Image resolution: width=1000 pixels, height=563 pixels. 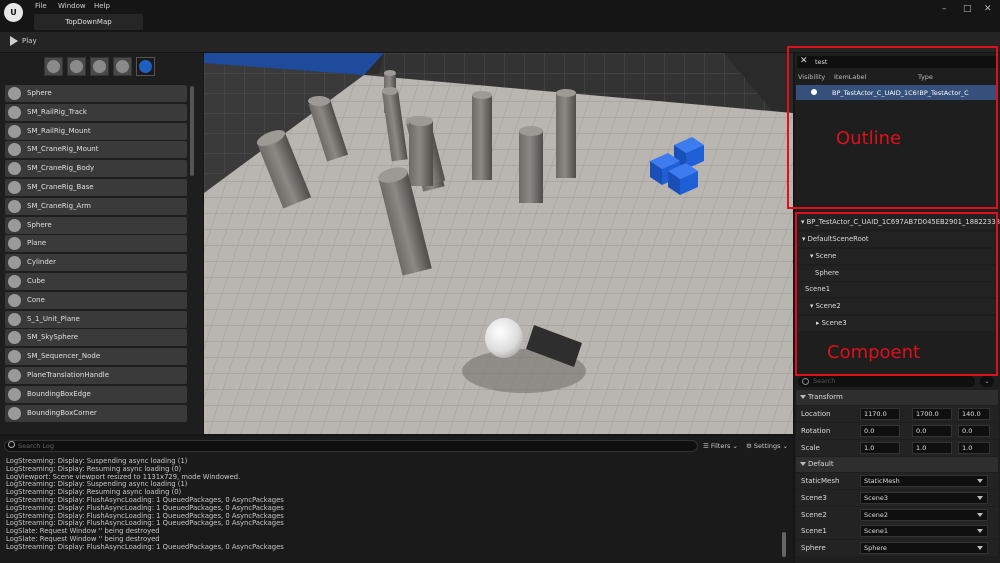 What do you see at coordinates (14, 41) in the screenshot?
I see `play-icon` at bounding box center [14, 41].